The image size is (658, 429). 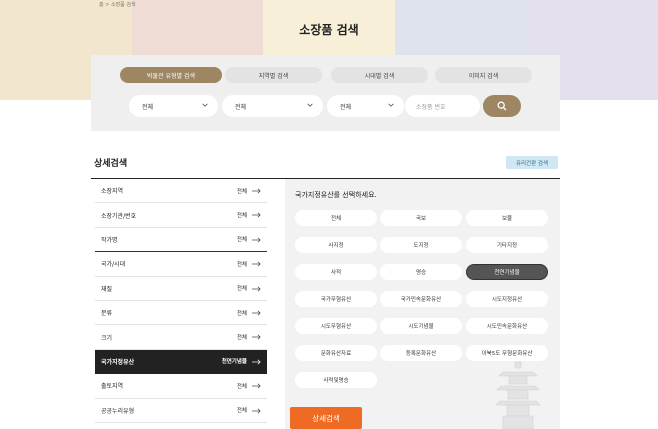 I want to click on option-chip: 국보, so click(x=421, y=218).